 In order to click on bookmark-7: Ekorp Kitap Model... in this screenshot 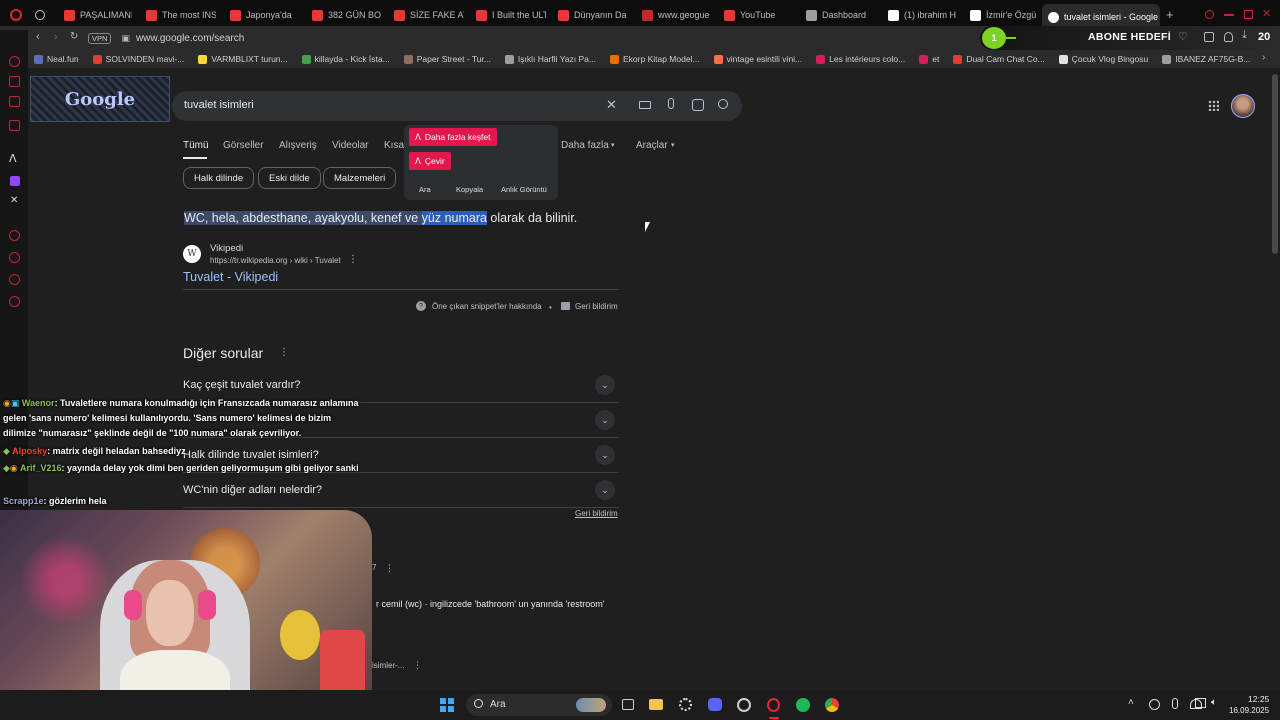, I will do `click(655, 59)`.